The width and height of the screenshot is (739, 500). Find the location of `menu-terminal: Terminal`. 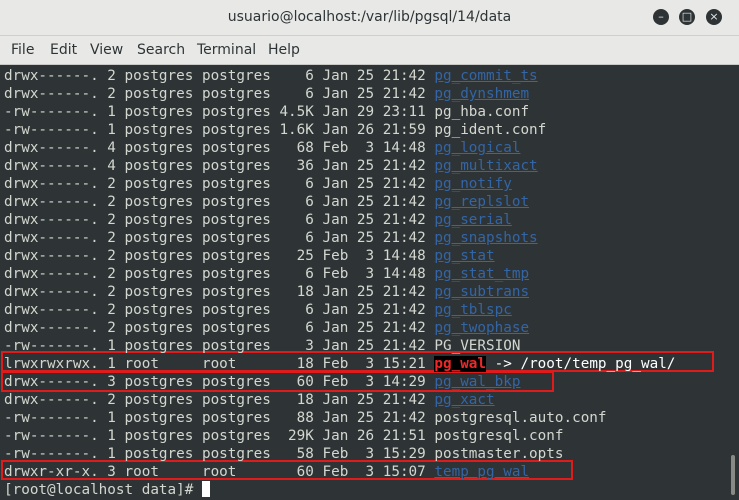

menu-terminal: Terminal is located at coordinates (226, 50).